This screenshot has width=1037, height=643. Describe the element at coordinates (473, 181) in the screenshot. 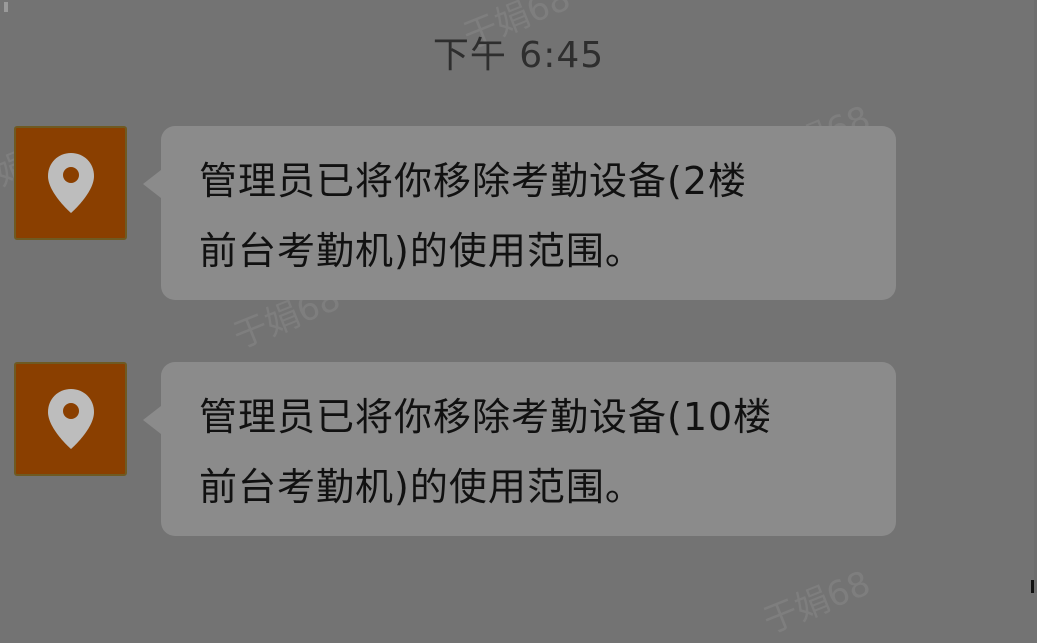

I see `message-text-line: 管理员已将你移除考勤设备(2楼` at that location.